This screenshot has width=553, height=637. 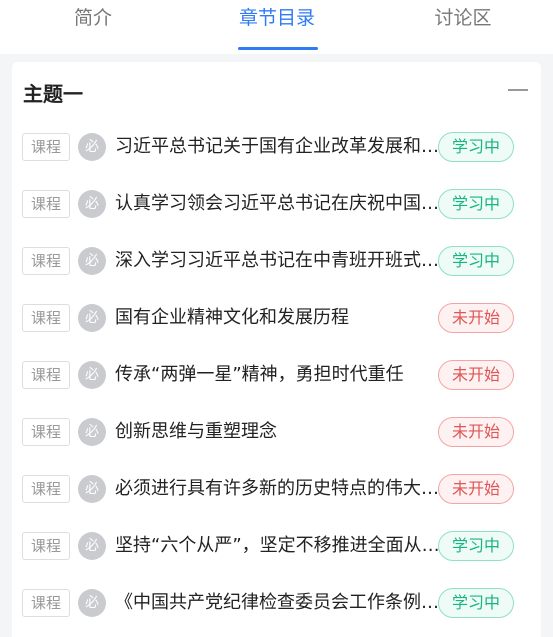 I want to click on course-row: 课程必坚持“六个从严”，坚定不移推进全面从严治党 学习中, so click(x=270, y=546).